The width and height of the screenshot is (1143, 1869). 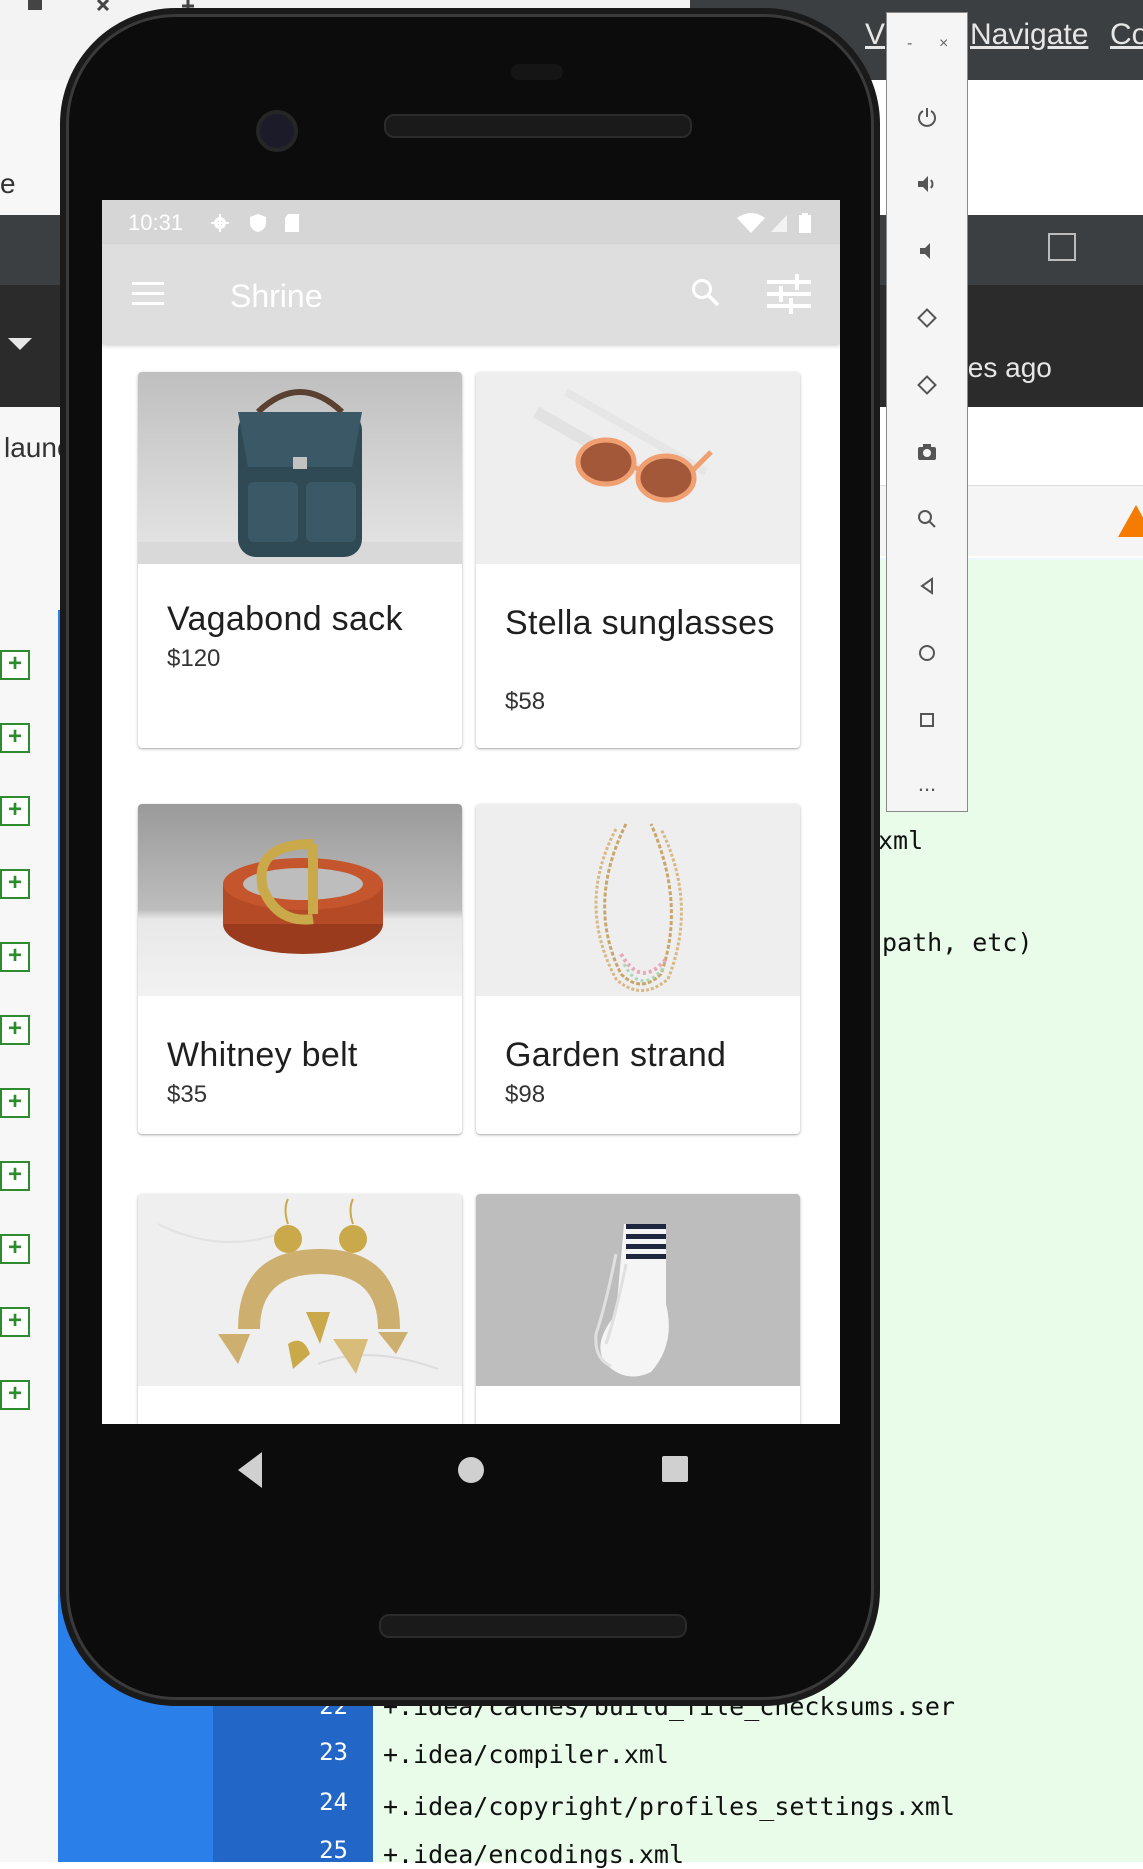 I want to click on cell-signal-icon, so click(x=779, y=223).